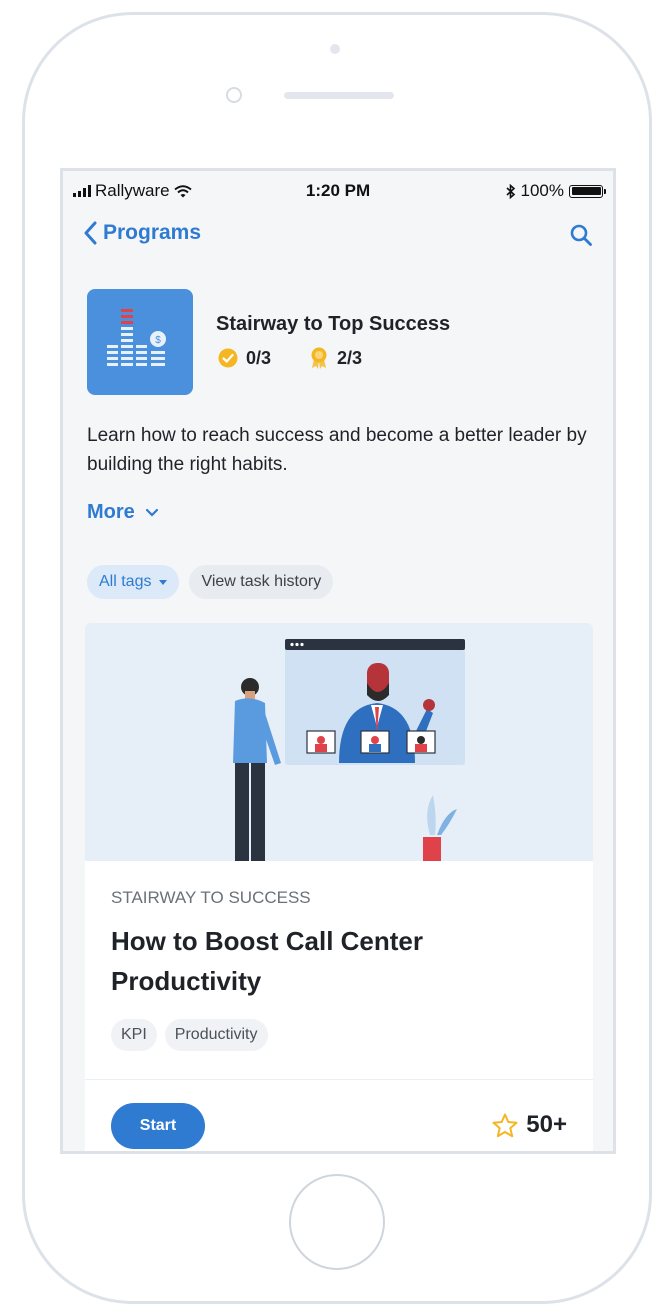  I want to click on video-call-illustration, so click(339, 742).